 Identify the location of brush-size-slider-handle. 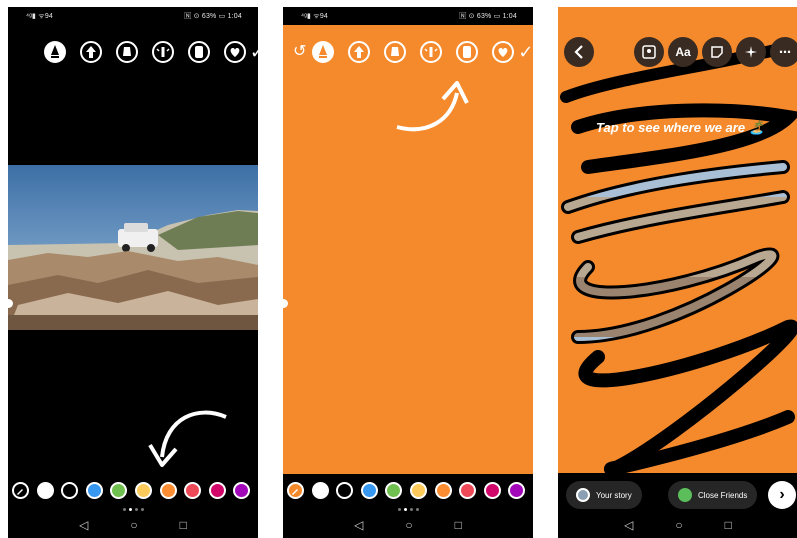
(285, 303).